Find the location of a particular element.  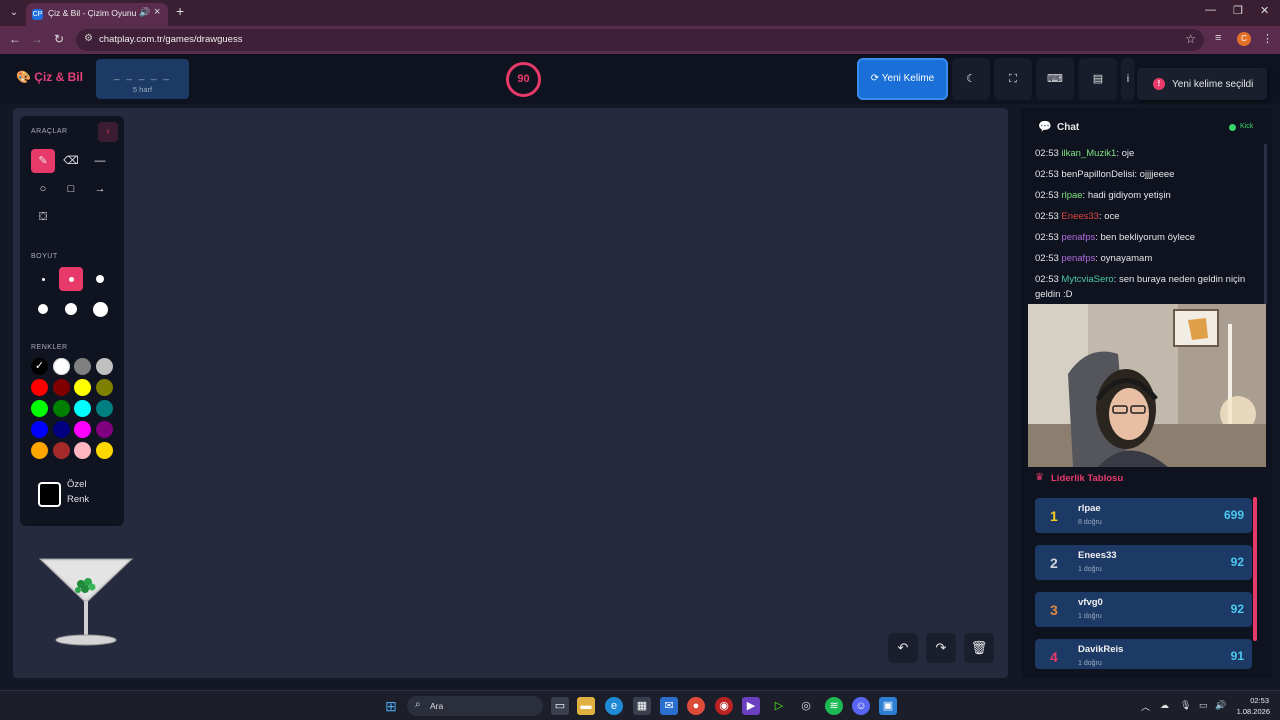

maximize-icon: ❐ is located at coordinates (1238, 10).